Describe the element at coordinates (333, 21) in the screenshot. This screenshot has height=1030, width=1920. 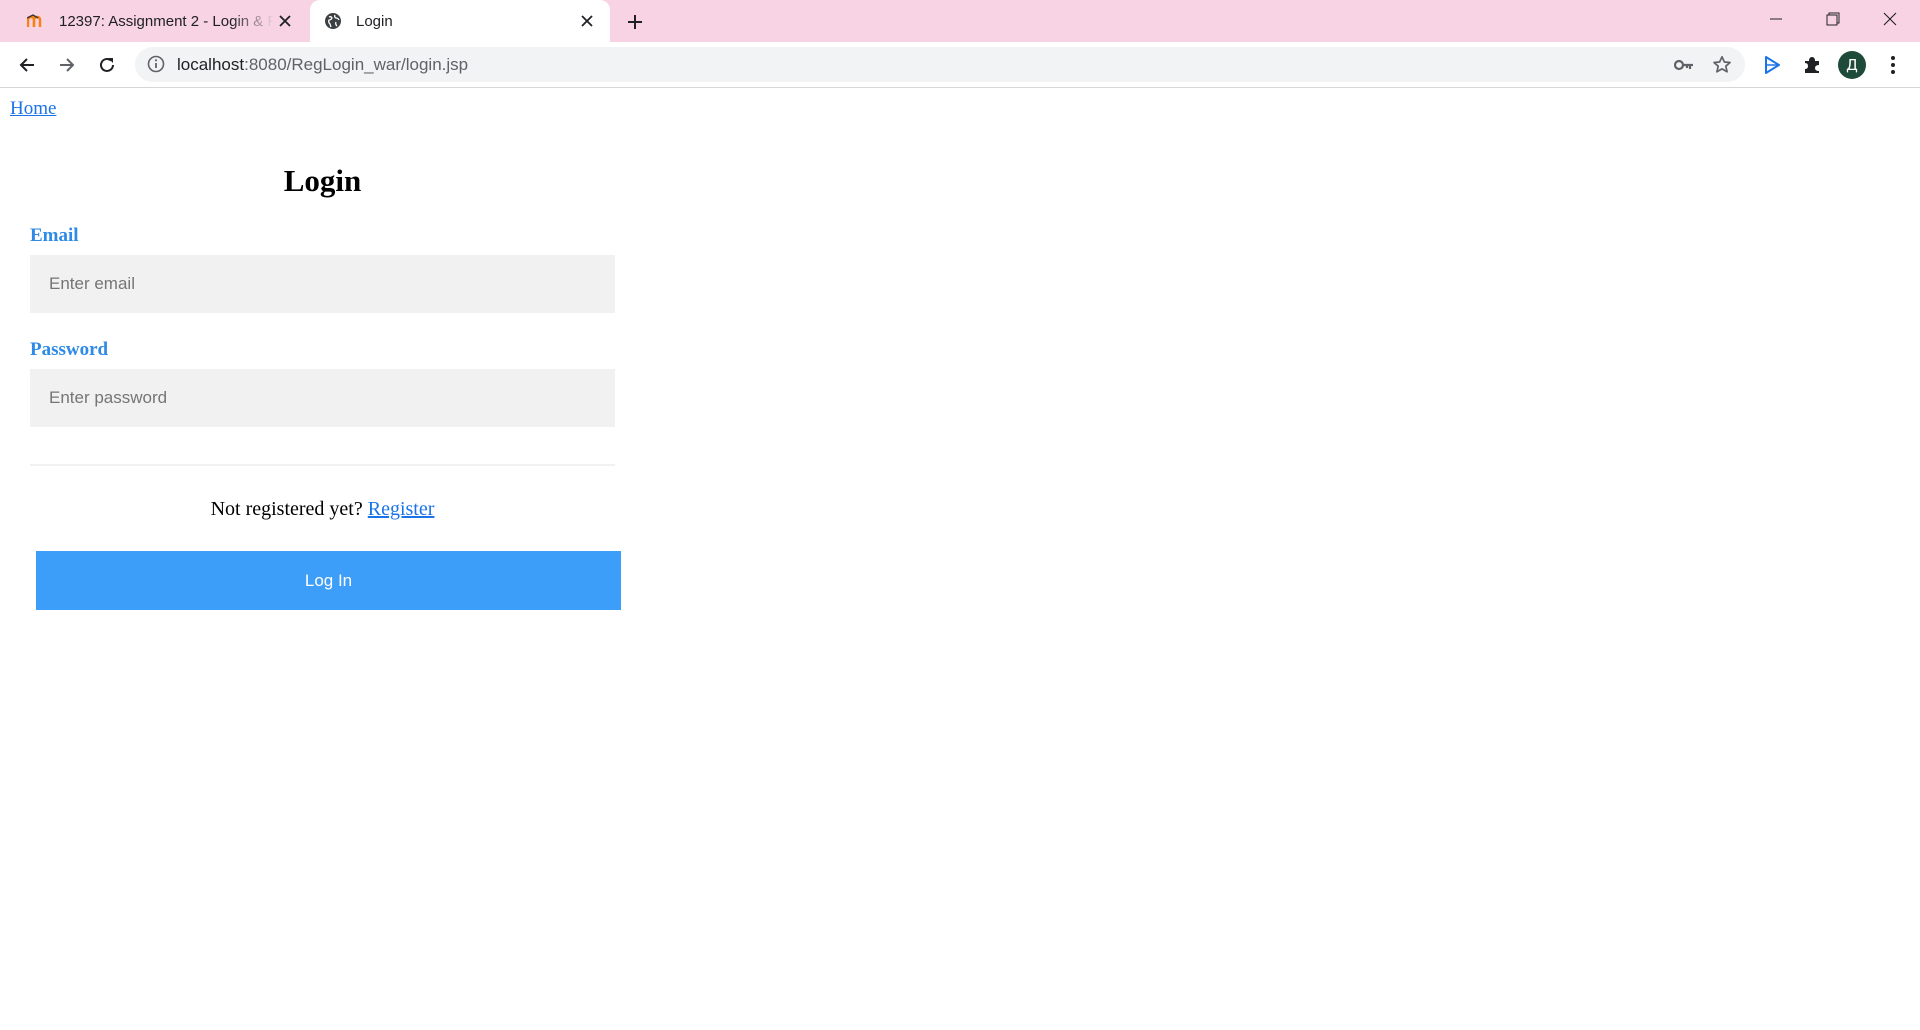
I see `globe-icon` at that location.